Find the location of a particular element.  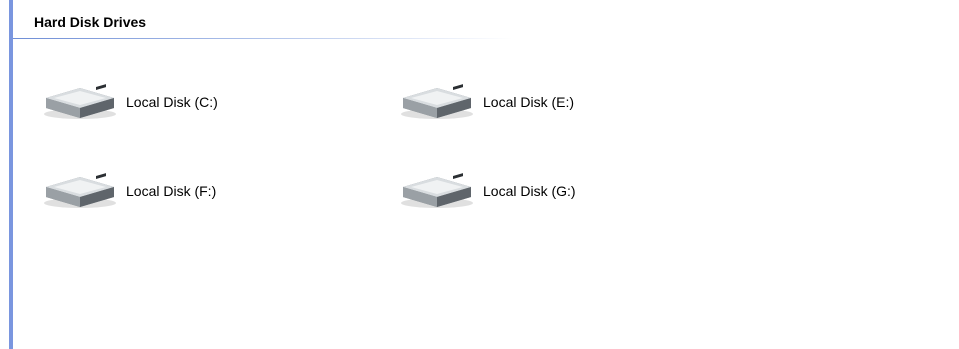

drive-item-g: Local Disk (G:) is located at coordinates (486, 191).